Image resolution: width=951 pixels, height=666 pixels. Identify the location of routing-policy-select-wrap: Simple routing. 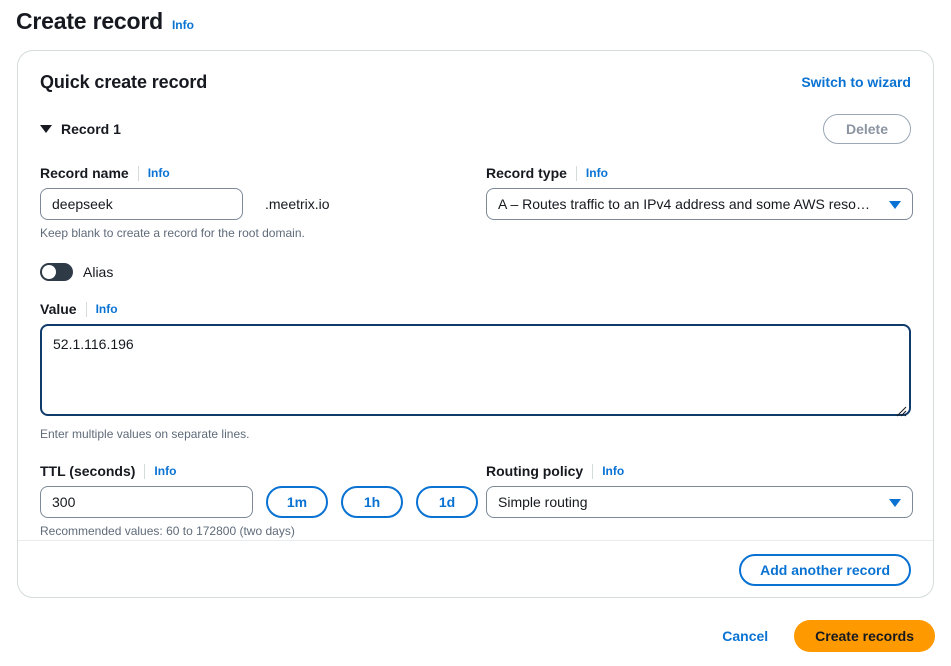
(699, 502).